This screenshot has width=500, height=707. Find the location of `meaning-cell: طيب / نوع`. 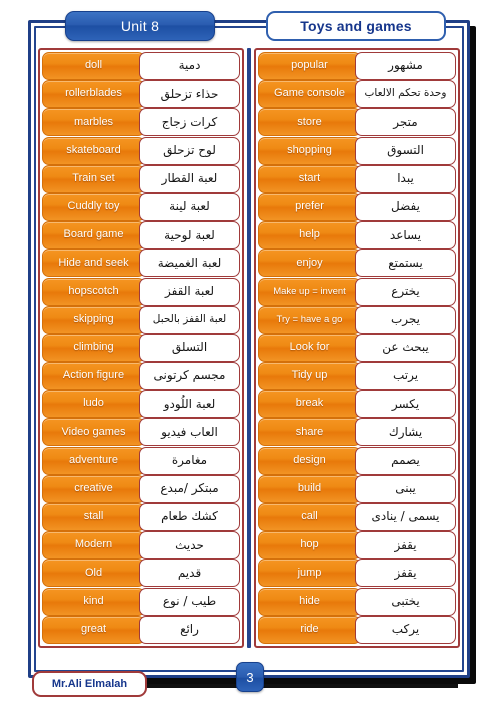

meaning-cell: طيب / نوع is located at coordinates (189, 601).